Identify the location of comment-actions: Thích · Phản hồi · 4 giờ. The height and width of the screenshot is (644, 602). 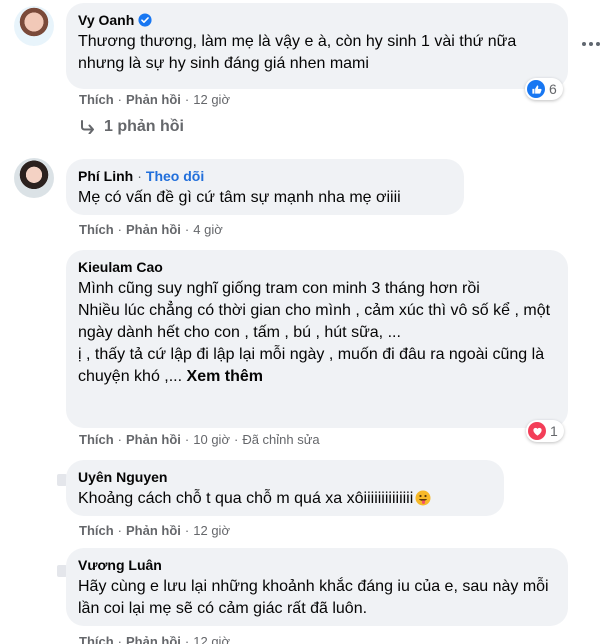
(151, 229).